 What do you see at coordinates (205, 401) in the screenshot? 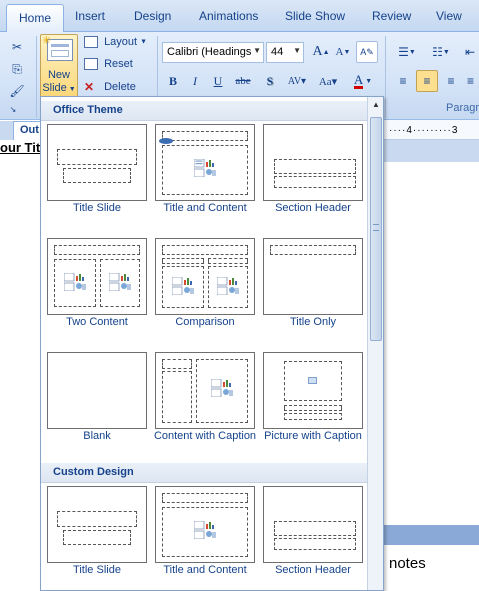
I see `layout-content-with-caption: Content with Caption` at bounding box center [205, 401].